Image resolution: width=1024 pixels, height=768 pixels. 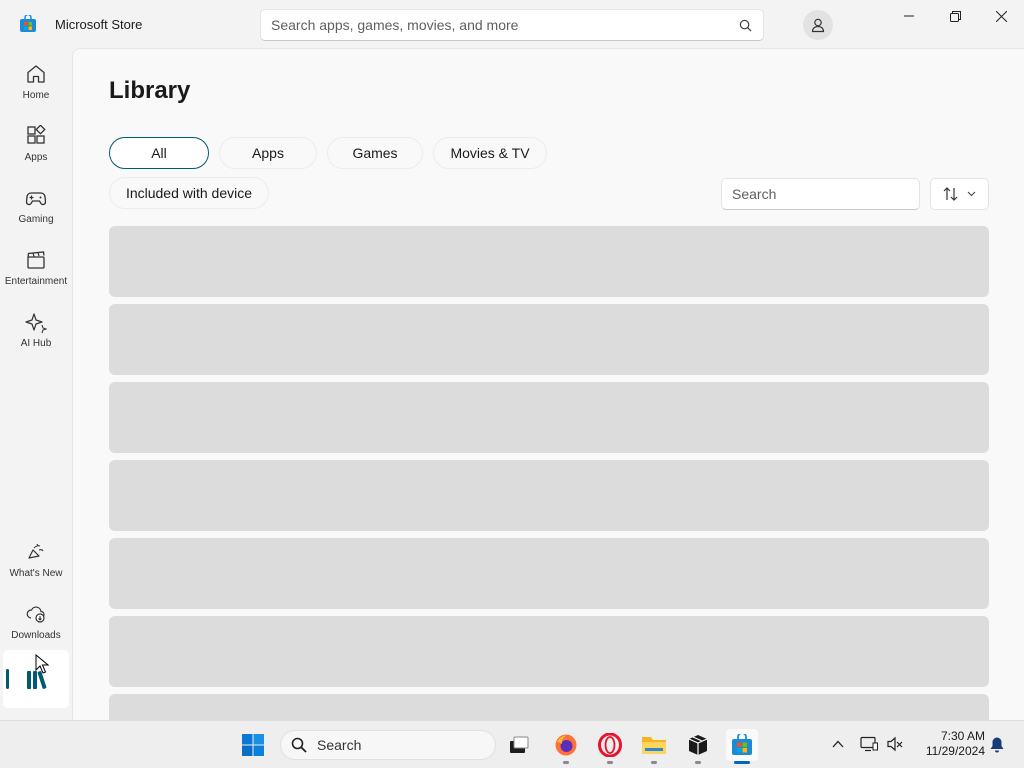 I want to click on sidebar-item-label: AI Hub, so click(x=36, y=343).